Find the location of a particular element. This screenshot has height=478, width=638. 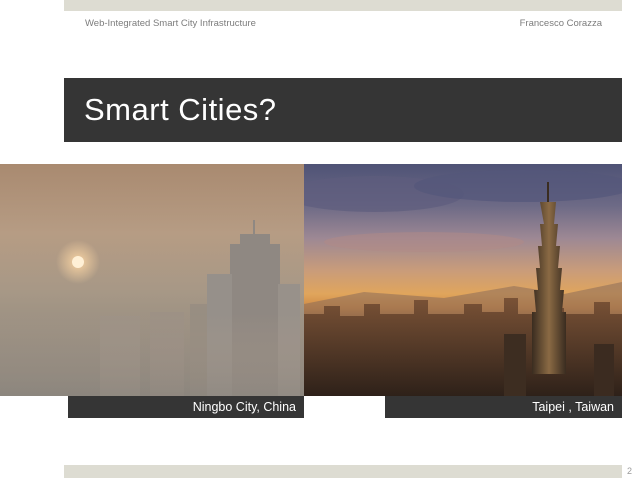

slide-title: Smart Cities? is located at coordinates (180, 109).